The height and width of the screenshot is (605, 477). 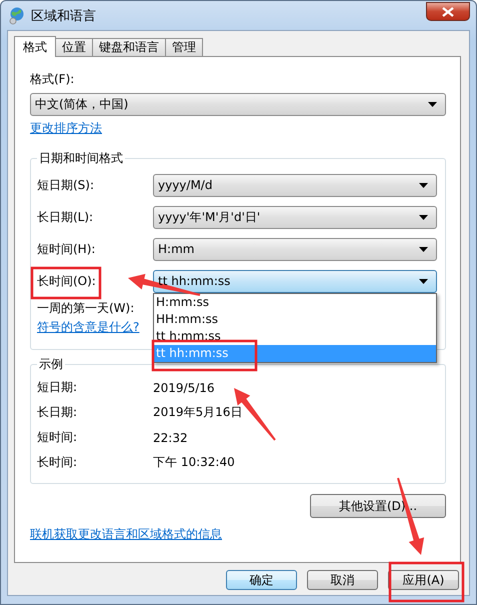 What do you see at coordinates (57, 462) in the screenshot?
I see `example-label: 长时间:` at bounding box center [57, 462].